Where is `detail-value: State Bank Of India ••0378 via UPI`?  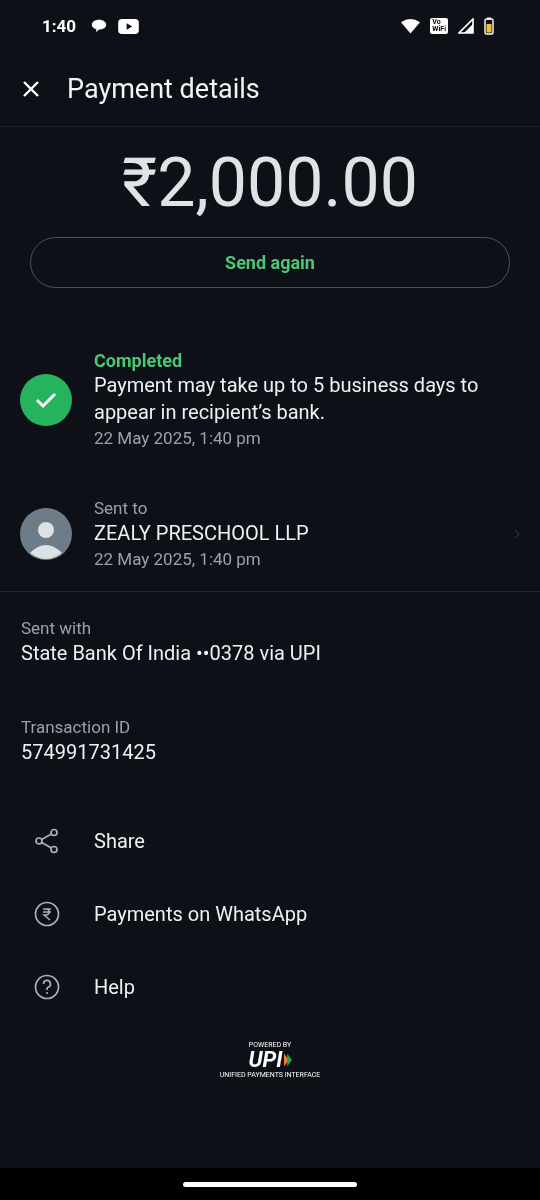 detail-value: State Bank Of India ••0378 via UPI is located at coordinates (171, 653).